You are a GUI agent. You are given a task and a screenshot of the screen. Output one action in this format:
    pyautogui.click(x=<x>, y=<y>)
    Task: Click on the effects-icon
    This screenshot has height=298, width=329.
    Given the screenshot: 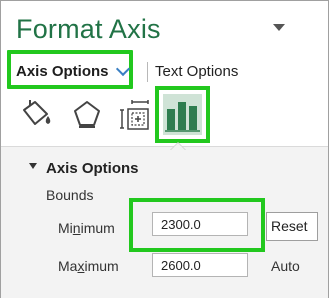 What is the action you would take?
    pyautogui.click(x=87, y=114)
    